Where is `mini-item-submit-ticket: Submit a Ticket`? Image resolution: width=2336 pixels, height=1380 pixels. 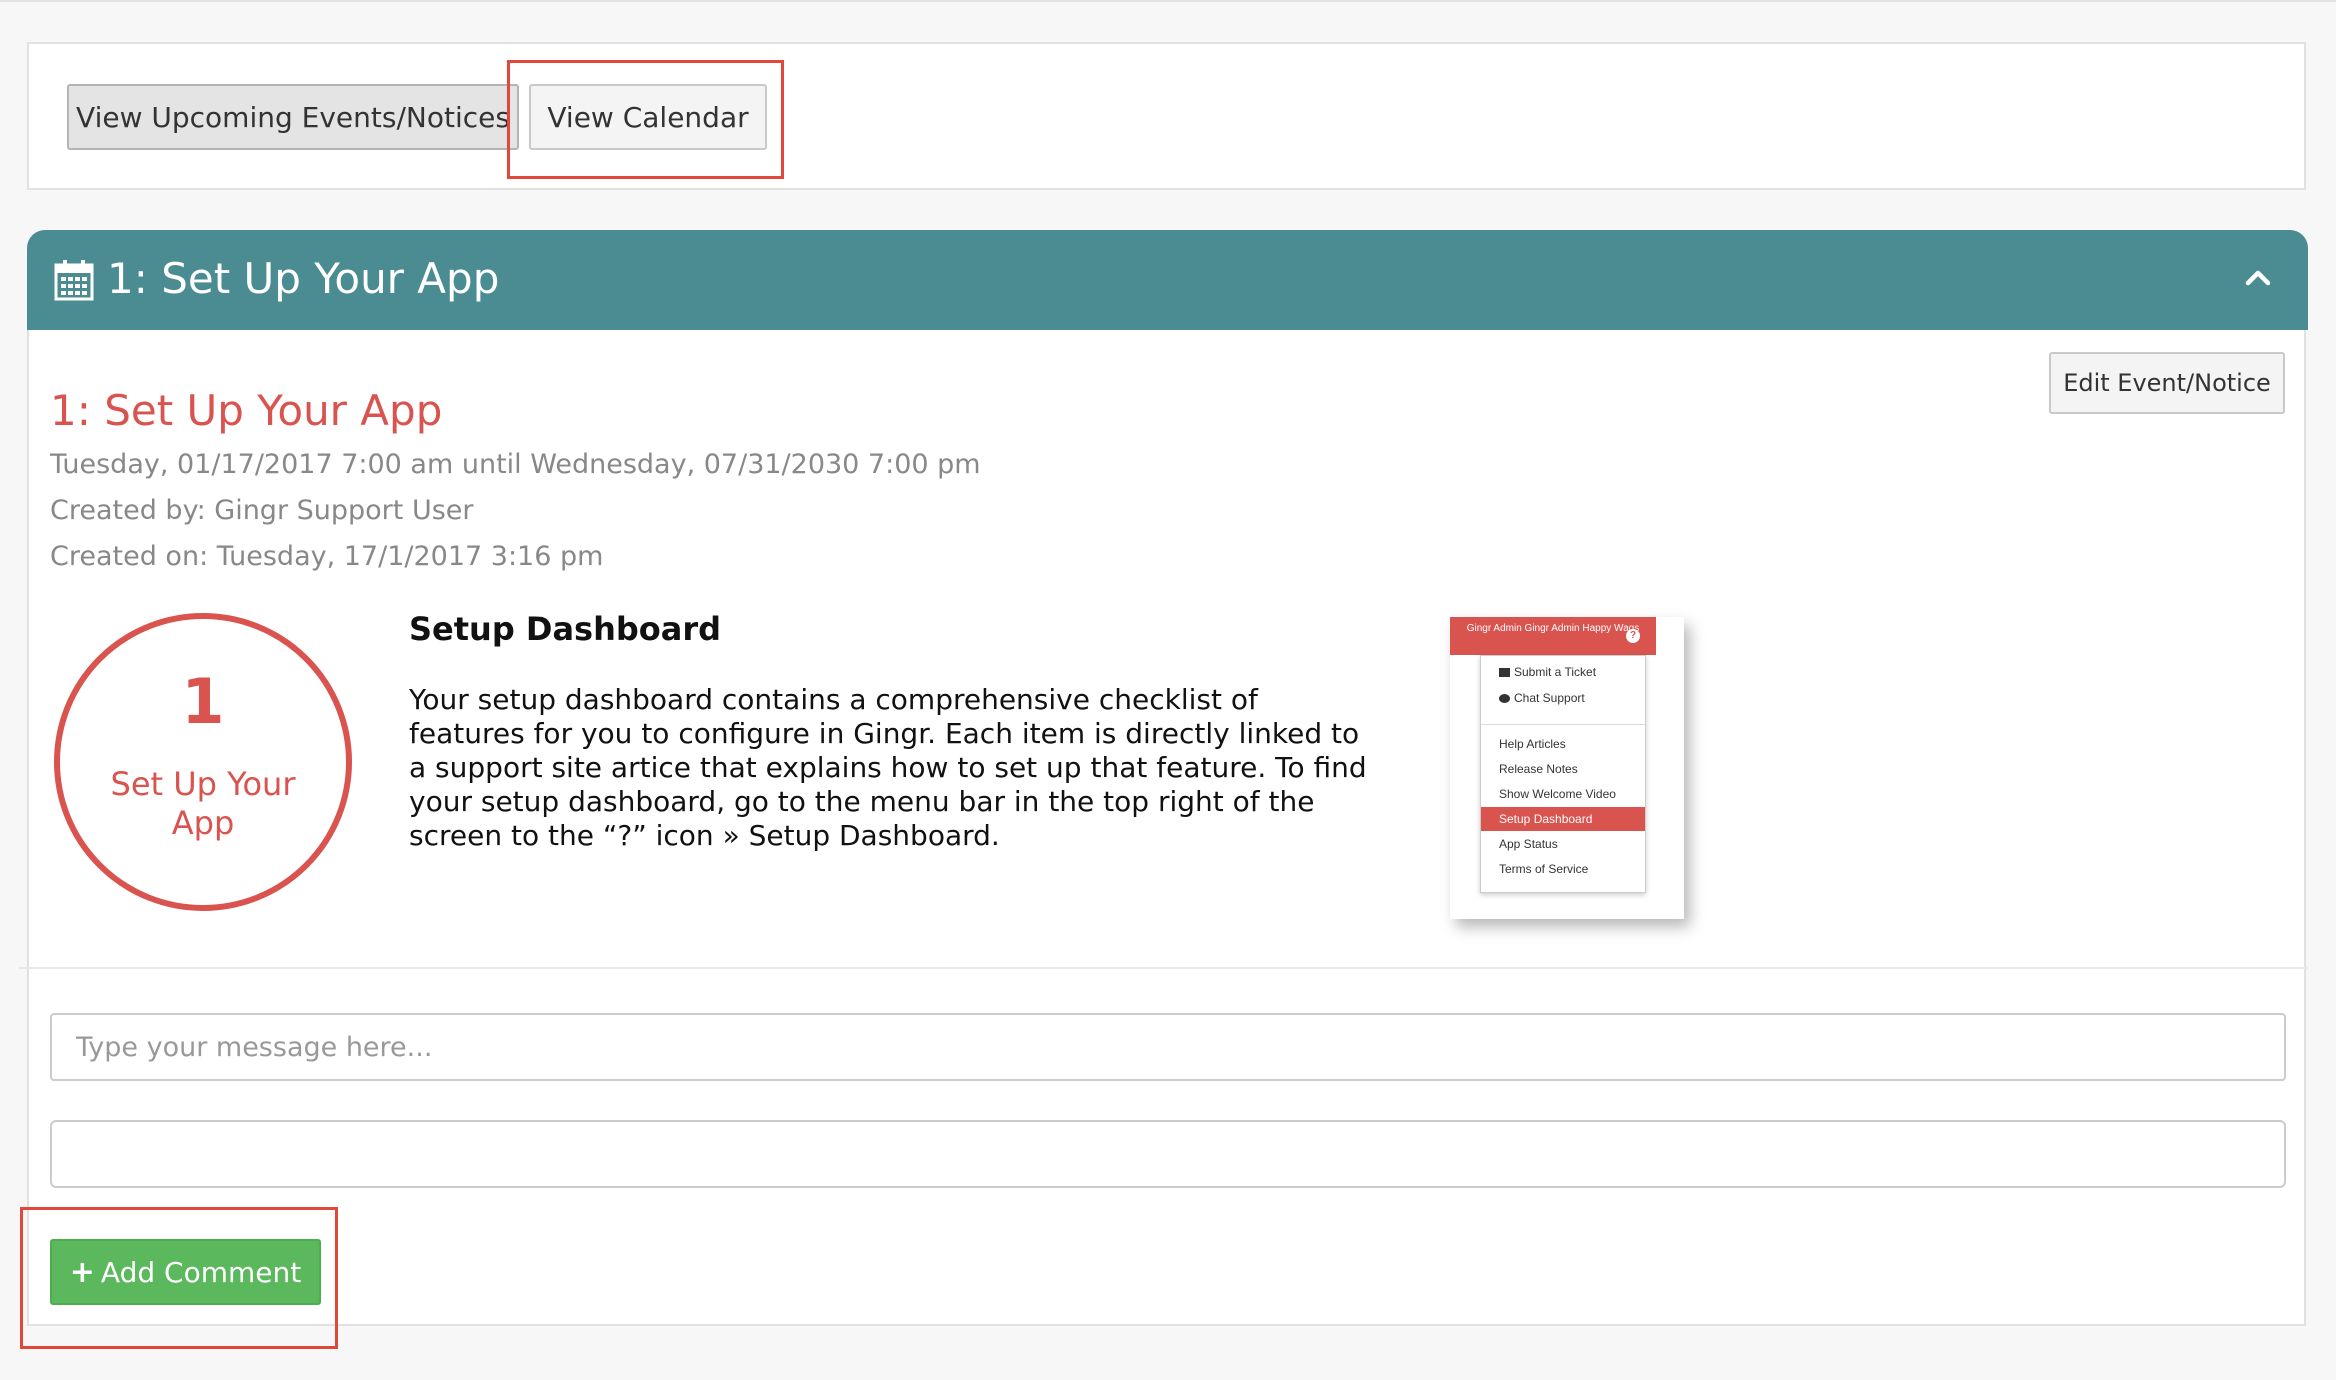 mini-item-submit-ticket: Submit a Ticket is located at coordinates (1563, 672).